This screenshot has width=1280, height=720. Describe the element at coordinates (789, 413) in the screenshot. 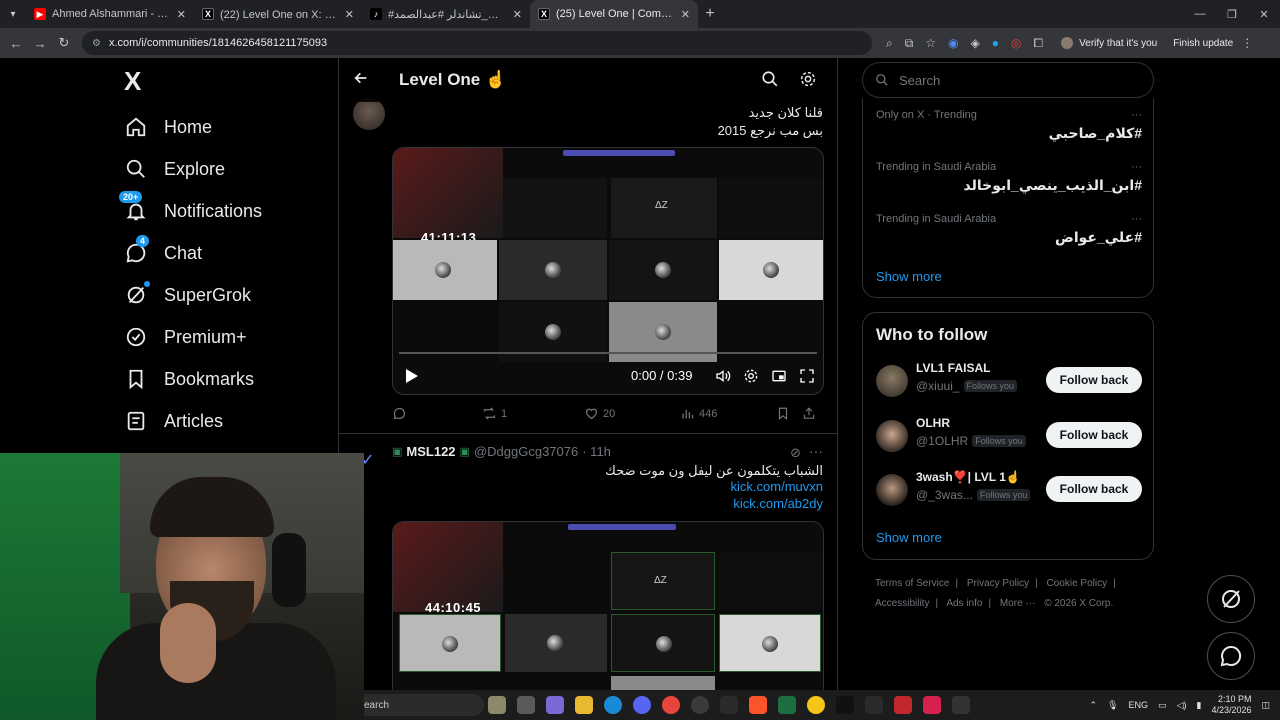

I see `bookmark-button` at that location.